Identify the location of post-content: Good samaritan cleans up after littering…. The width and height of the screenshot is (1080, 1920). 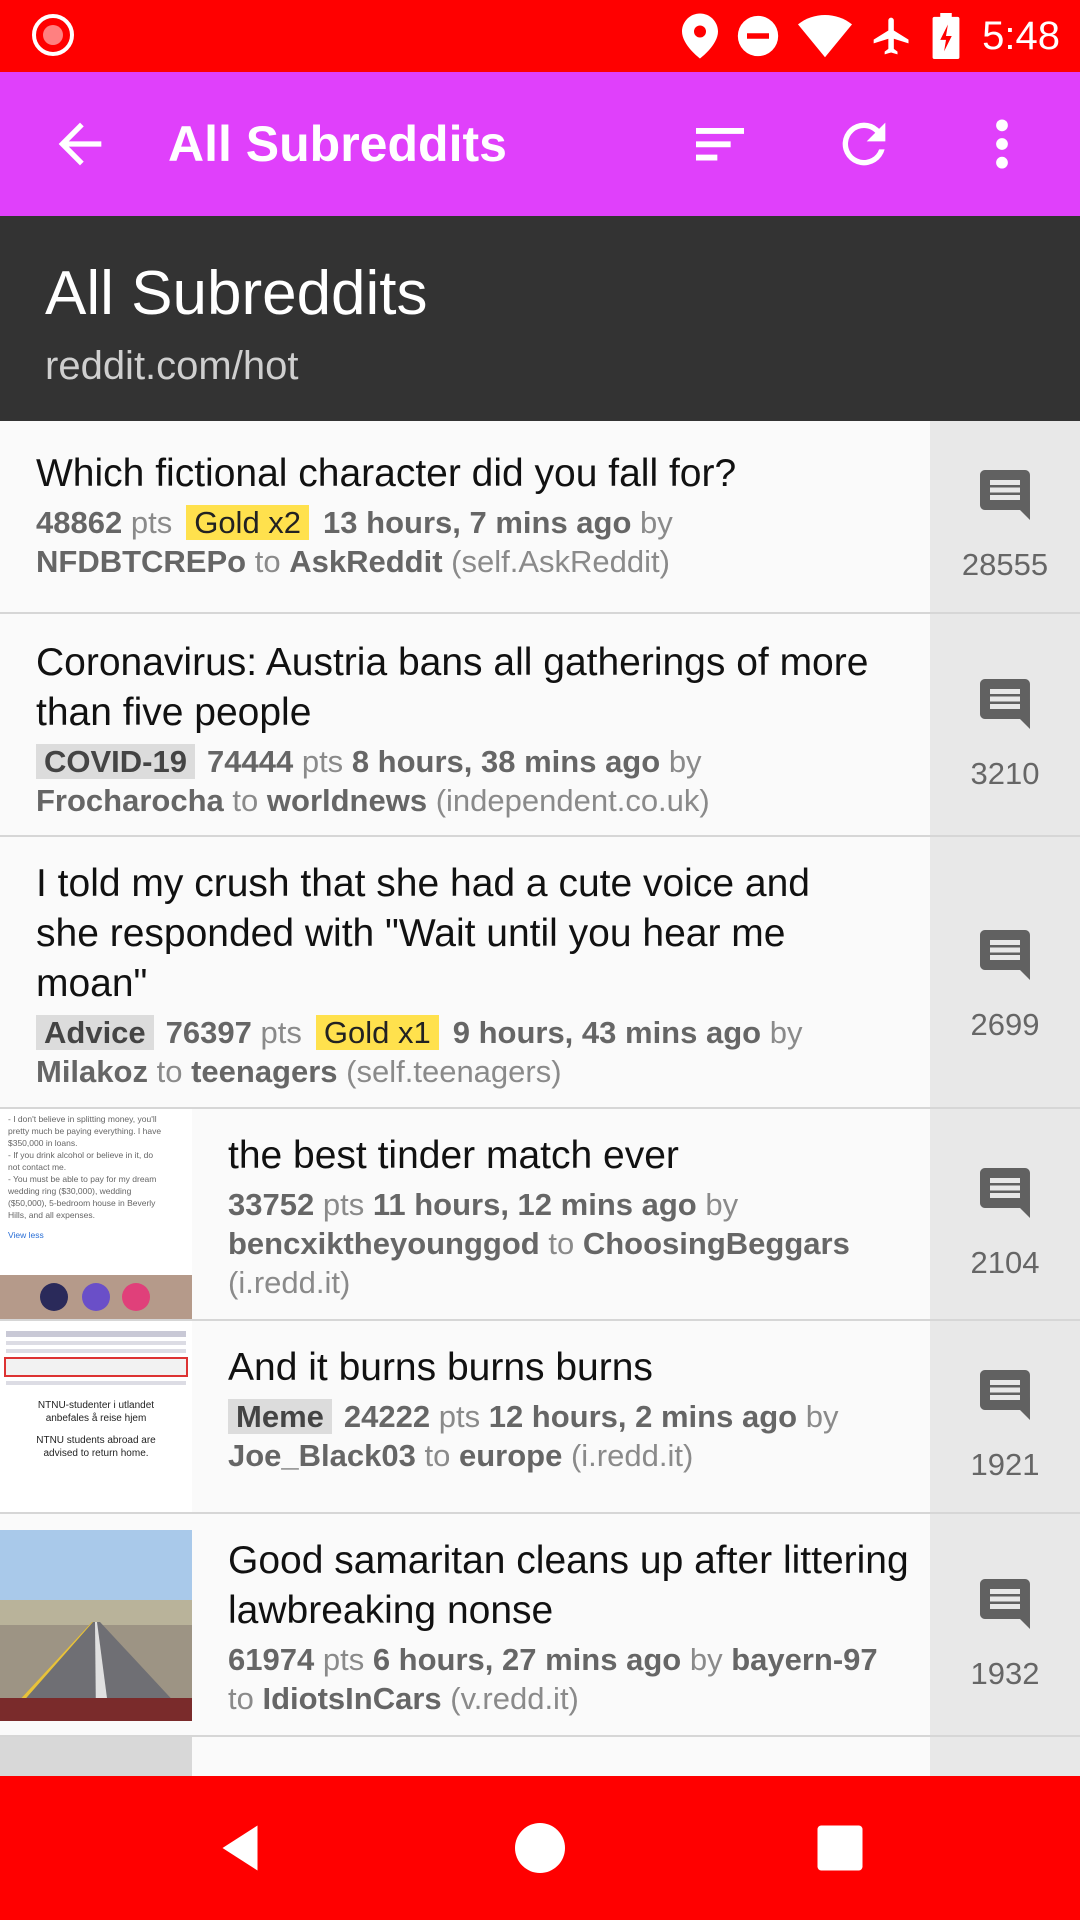
(578, 1627).